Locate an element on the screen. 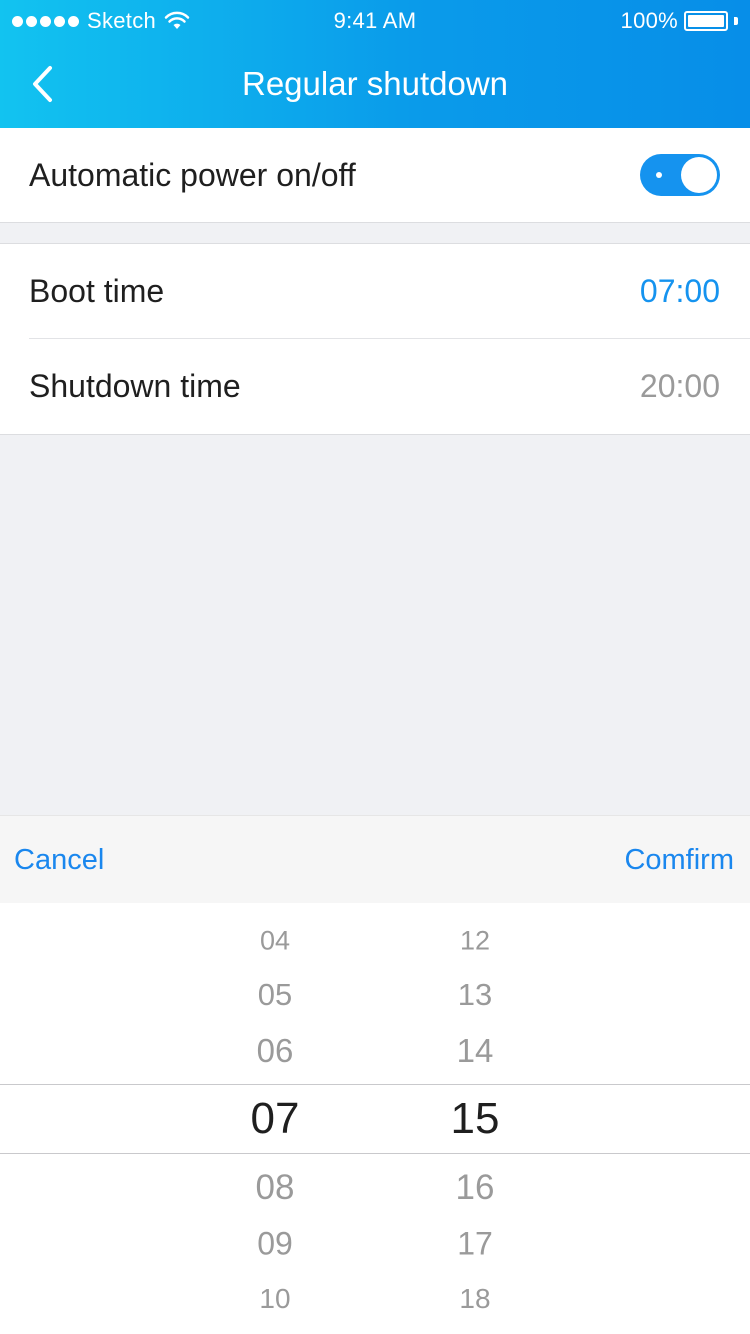 This screenshot has width=750, height=1334. battery-icon is located at coordinates (706, 21).